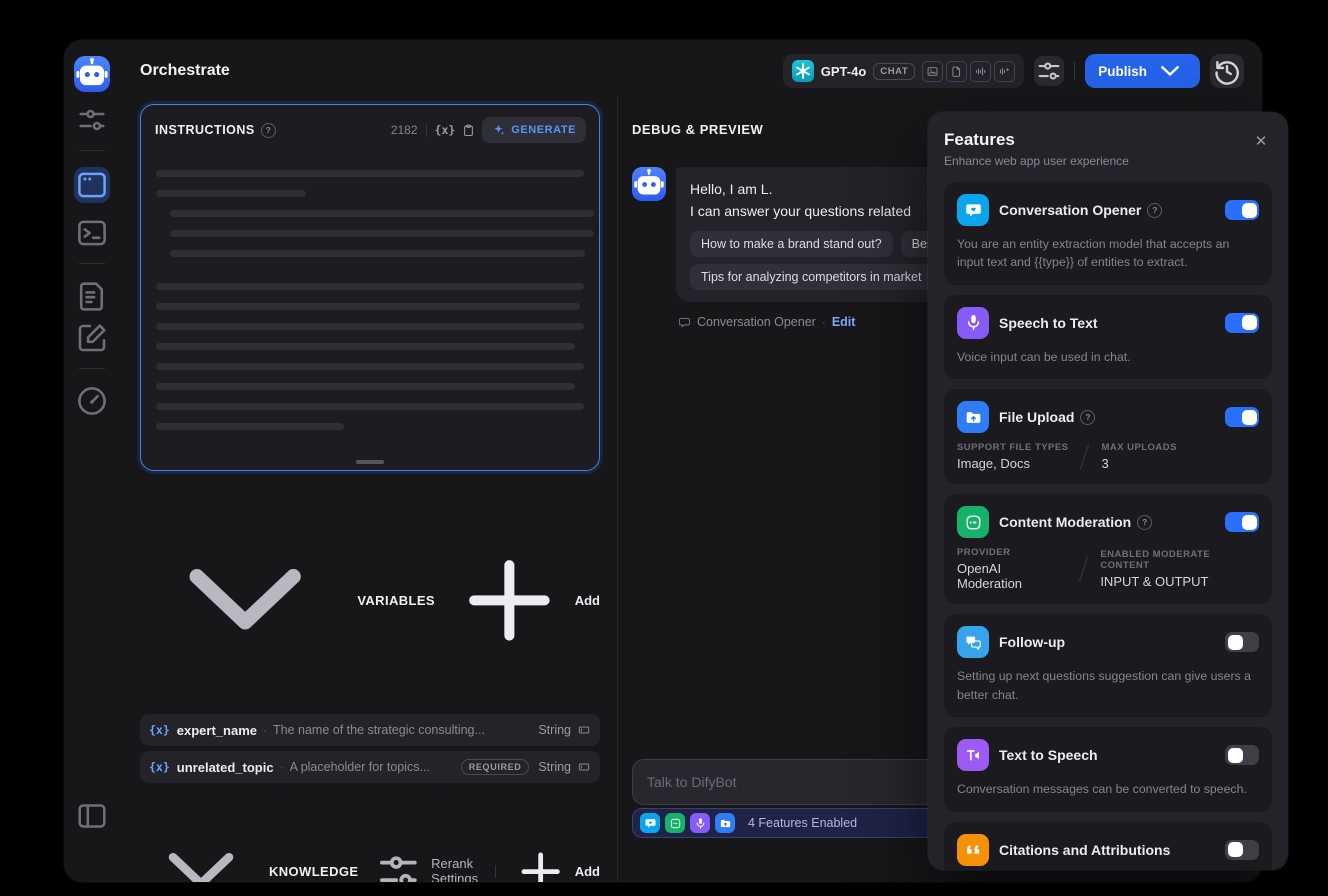  What do you see at coordinates (370, 462) in the screenshot?
I see `resize-handle` at bounding box center [370, 462].